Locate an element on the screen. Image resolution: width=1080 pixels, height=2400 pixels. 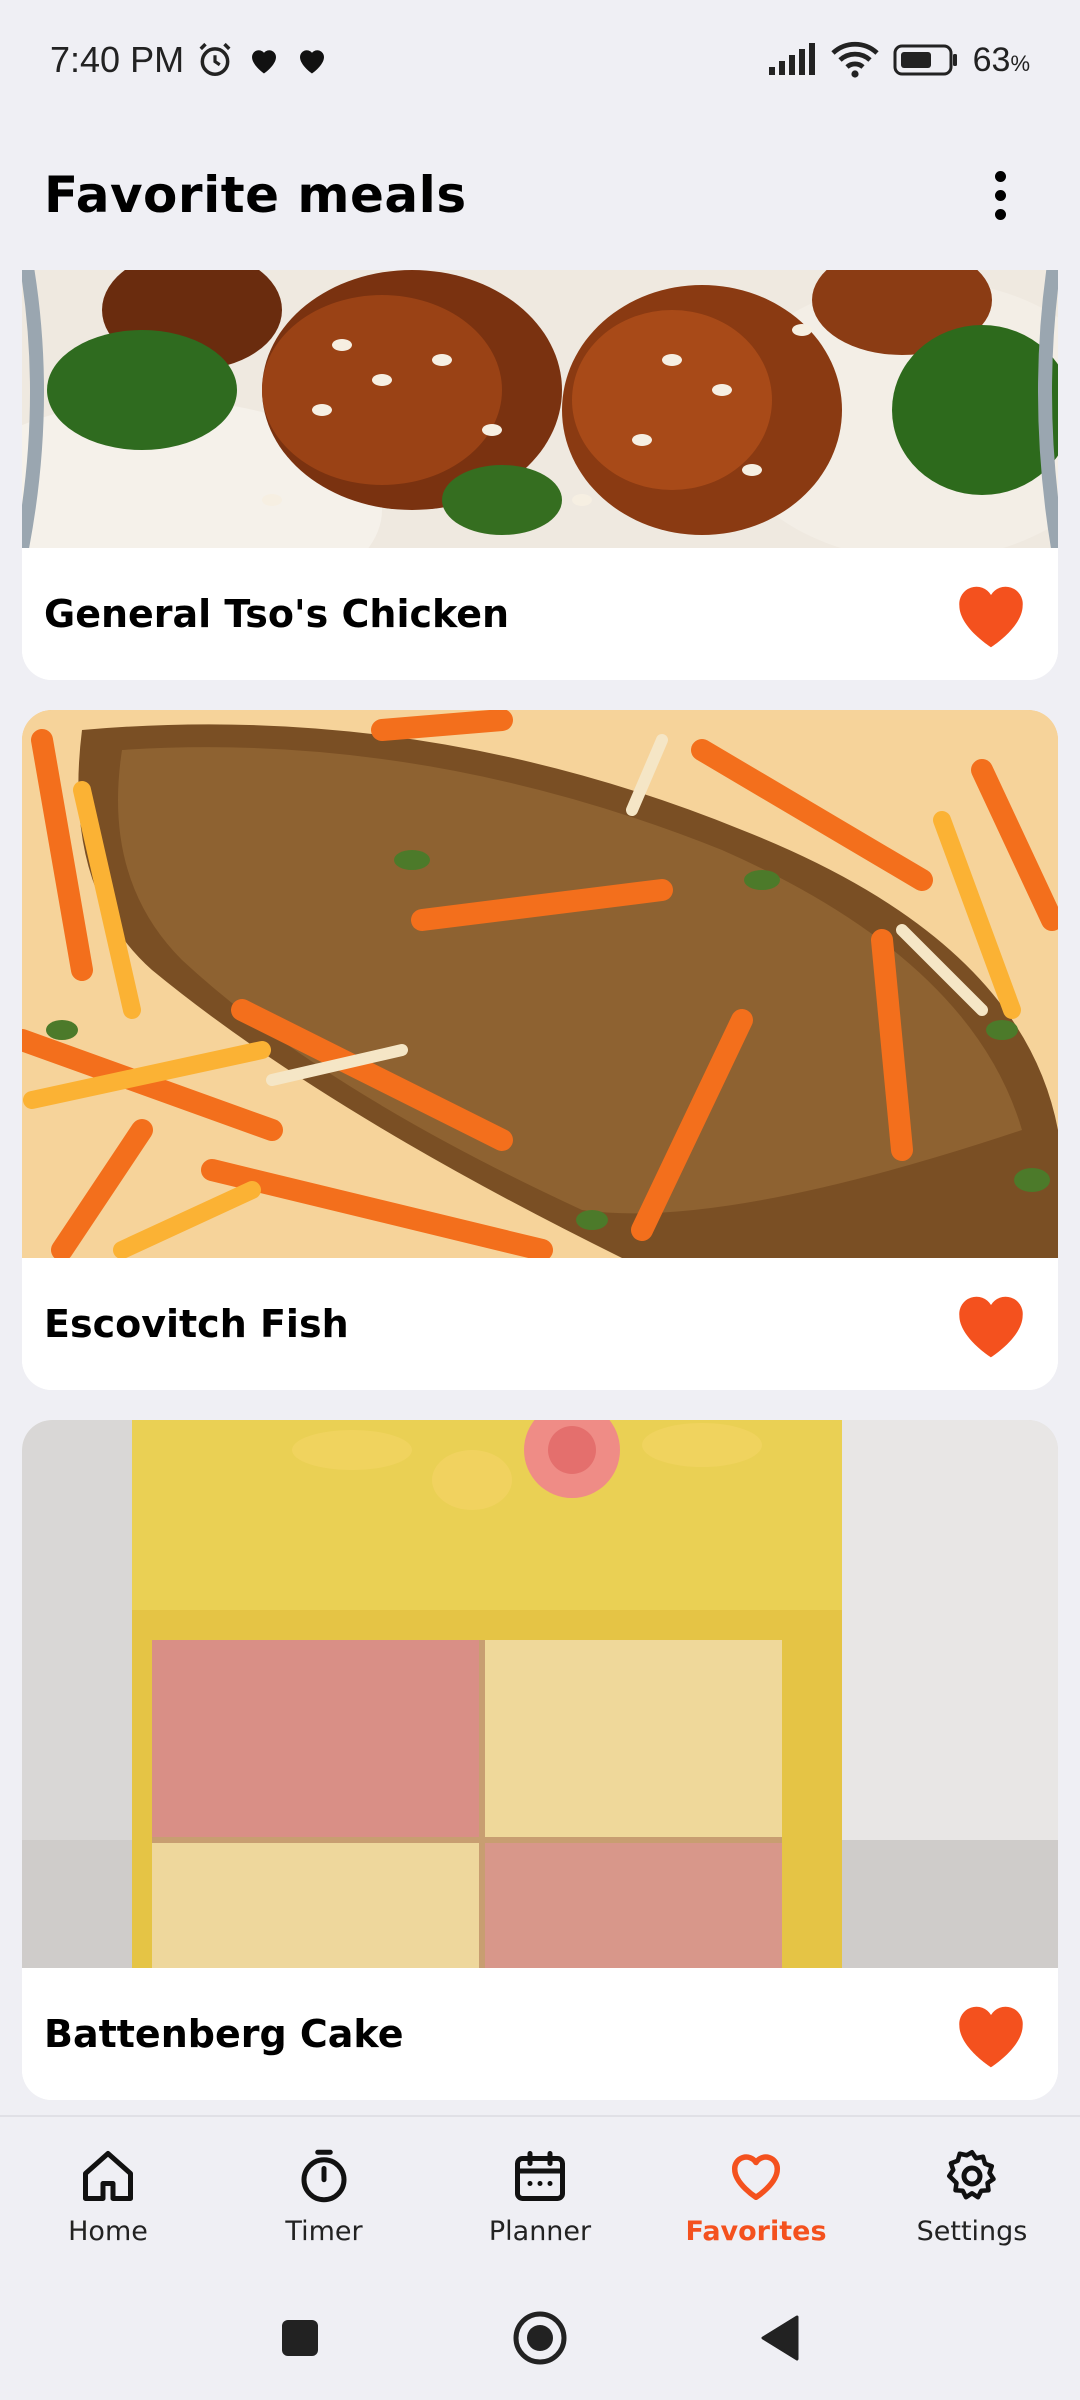
more-options-button is located at coordinates (1000, 195).